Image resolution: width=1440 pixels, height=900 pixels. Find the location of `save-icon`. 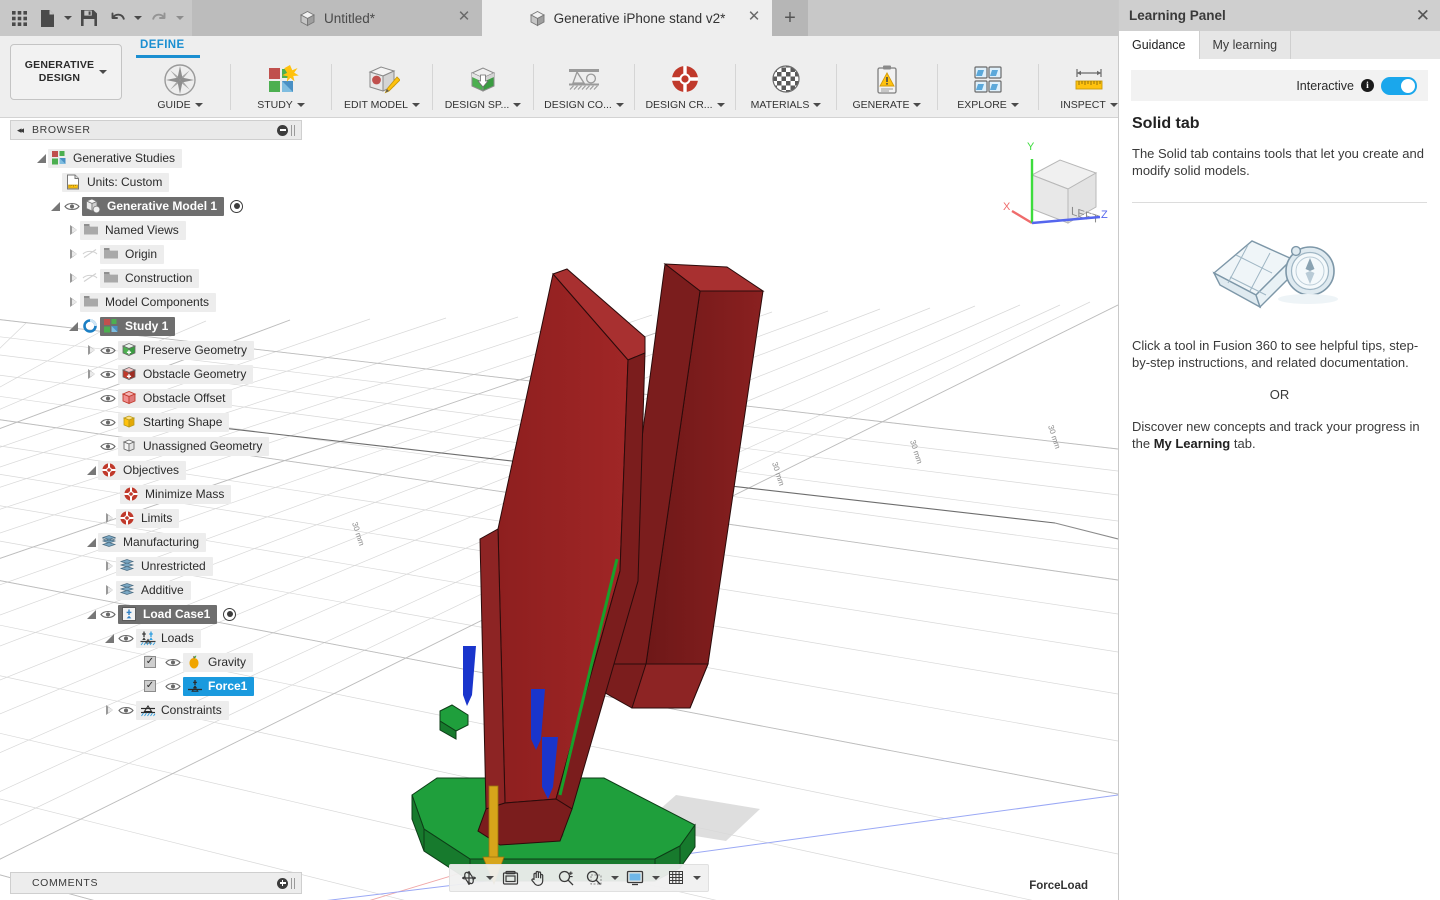

save-icon is located at coordinates (89, 18).